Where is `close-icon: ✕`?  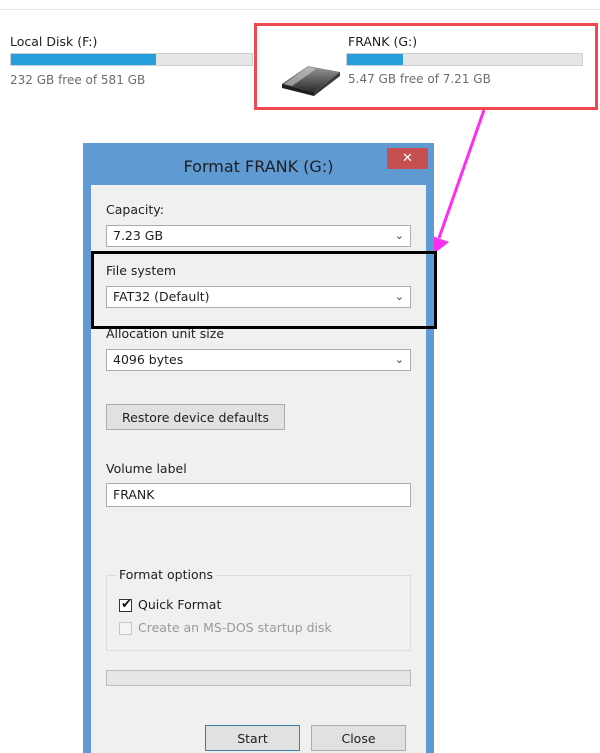
close-icon: ✕ is located at coordinates (407, 158).